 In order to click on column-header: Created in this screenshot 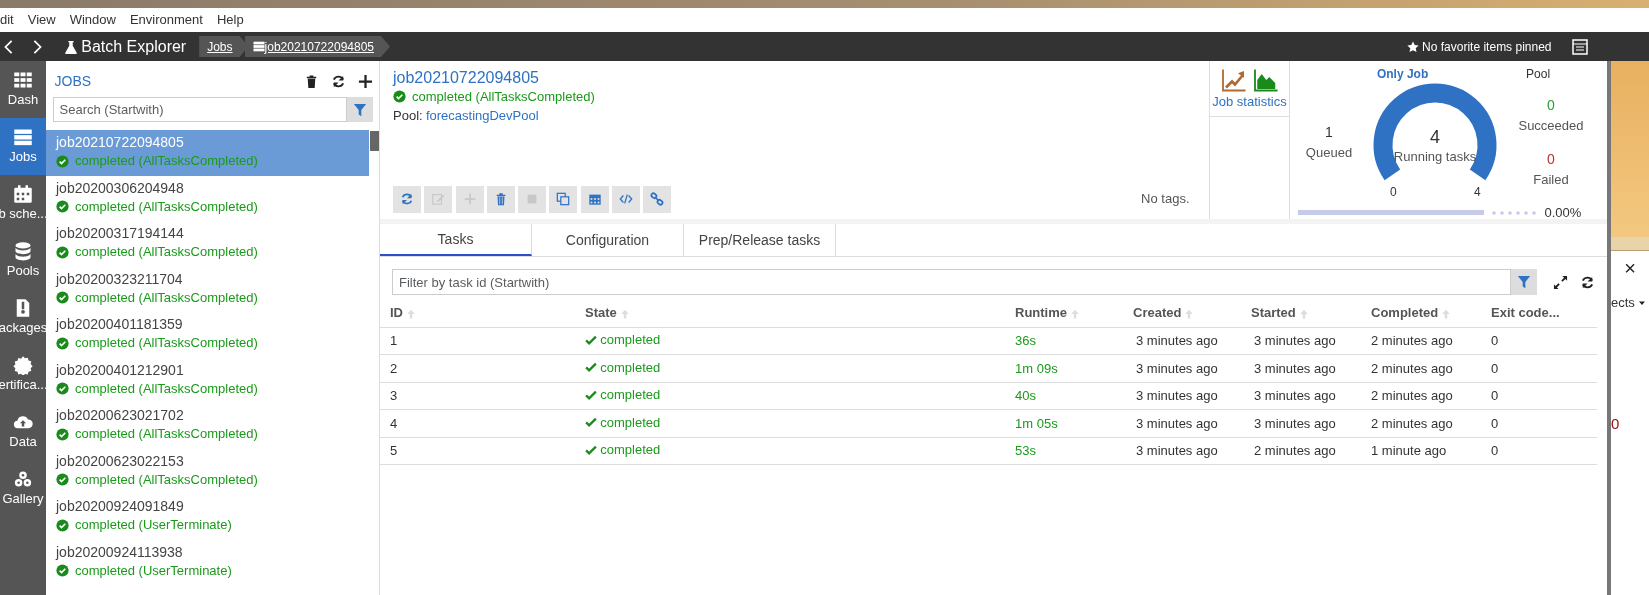, I will do `click(1182, 313)`.